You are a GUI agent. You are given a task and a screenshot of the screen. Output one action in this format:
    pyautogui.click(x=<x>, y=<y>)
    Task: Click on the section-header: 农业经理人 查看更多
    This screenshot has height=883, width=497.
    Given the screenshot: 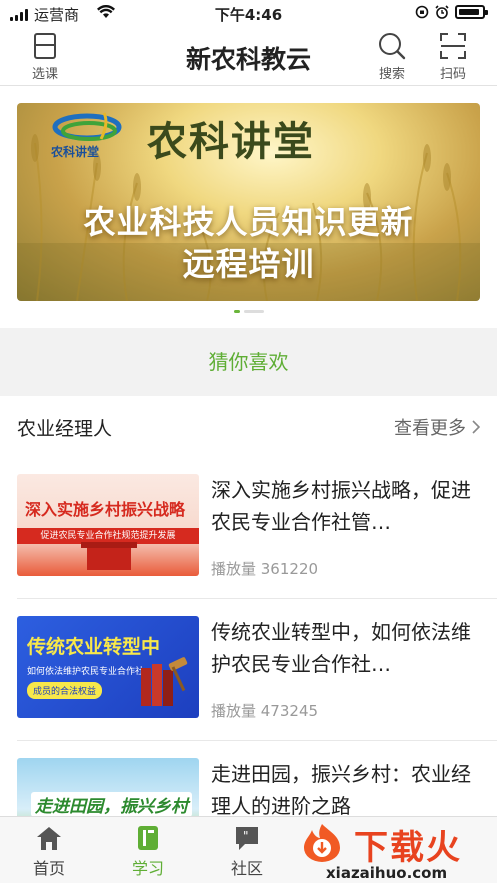 What is the action you would take?
    pyautogui.click(x=248, y=427)
    